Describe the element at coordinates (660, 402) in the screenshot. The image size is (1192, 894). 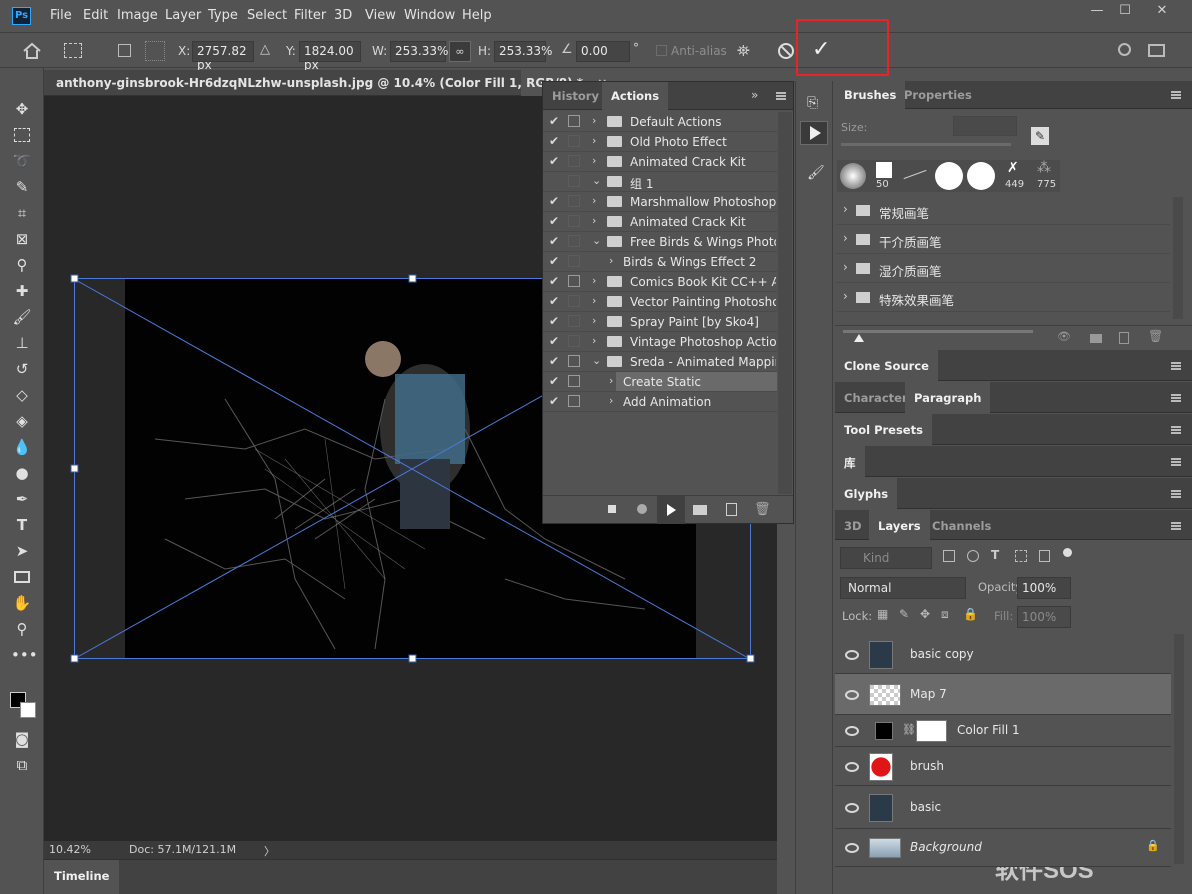
I see `action-row: ✔ › Add Animation` at that location.